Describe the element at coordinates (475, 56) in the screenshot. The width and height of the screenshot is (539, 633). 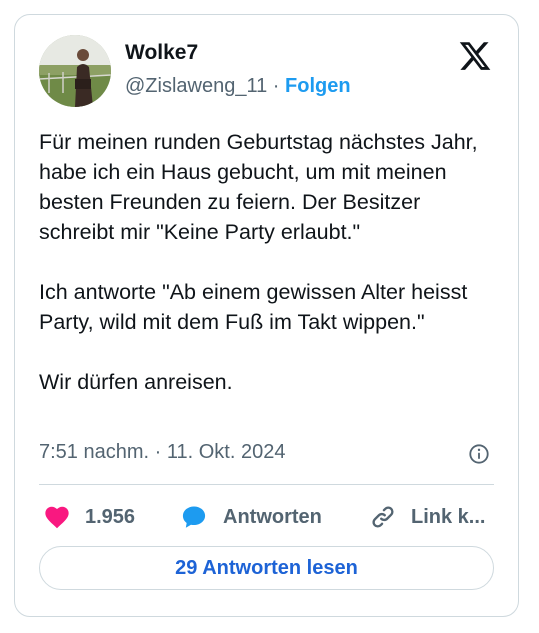
I see `x-logo-icon` at that location.